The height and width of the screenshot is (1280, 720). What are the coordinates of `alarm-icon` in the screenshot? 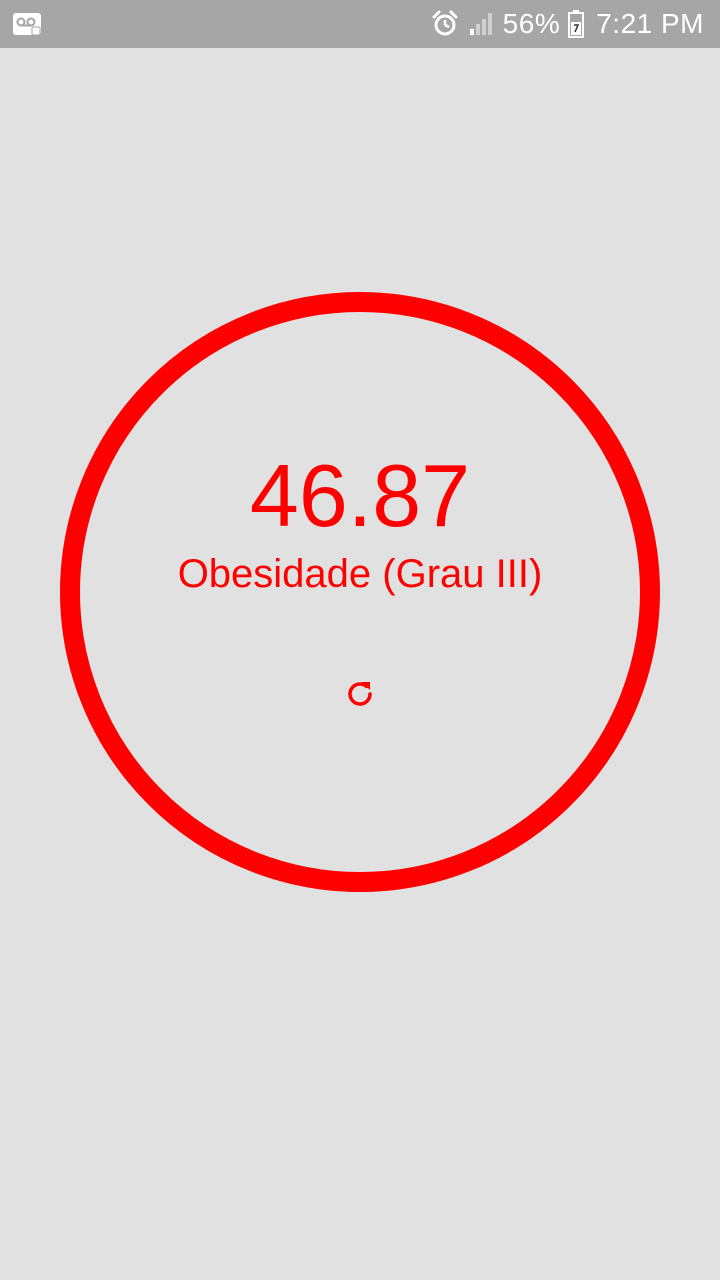 It's located at (445, 23).